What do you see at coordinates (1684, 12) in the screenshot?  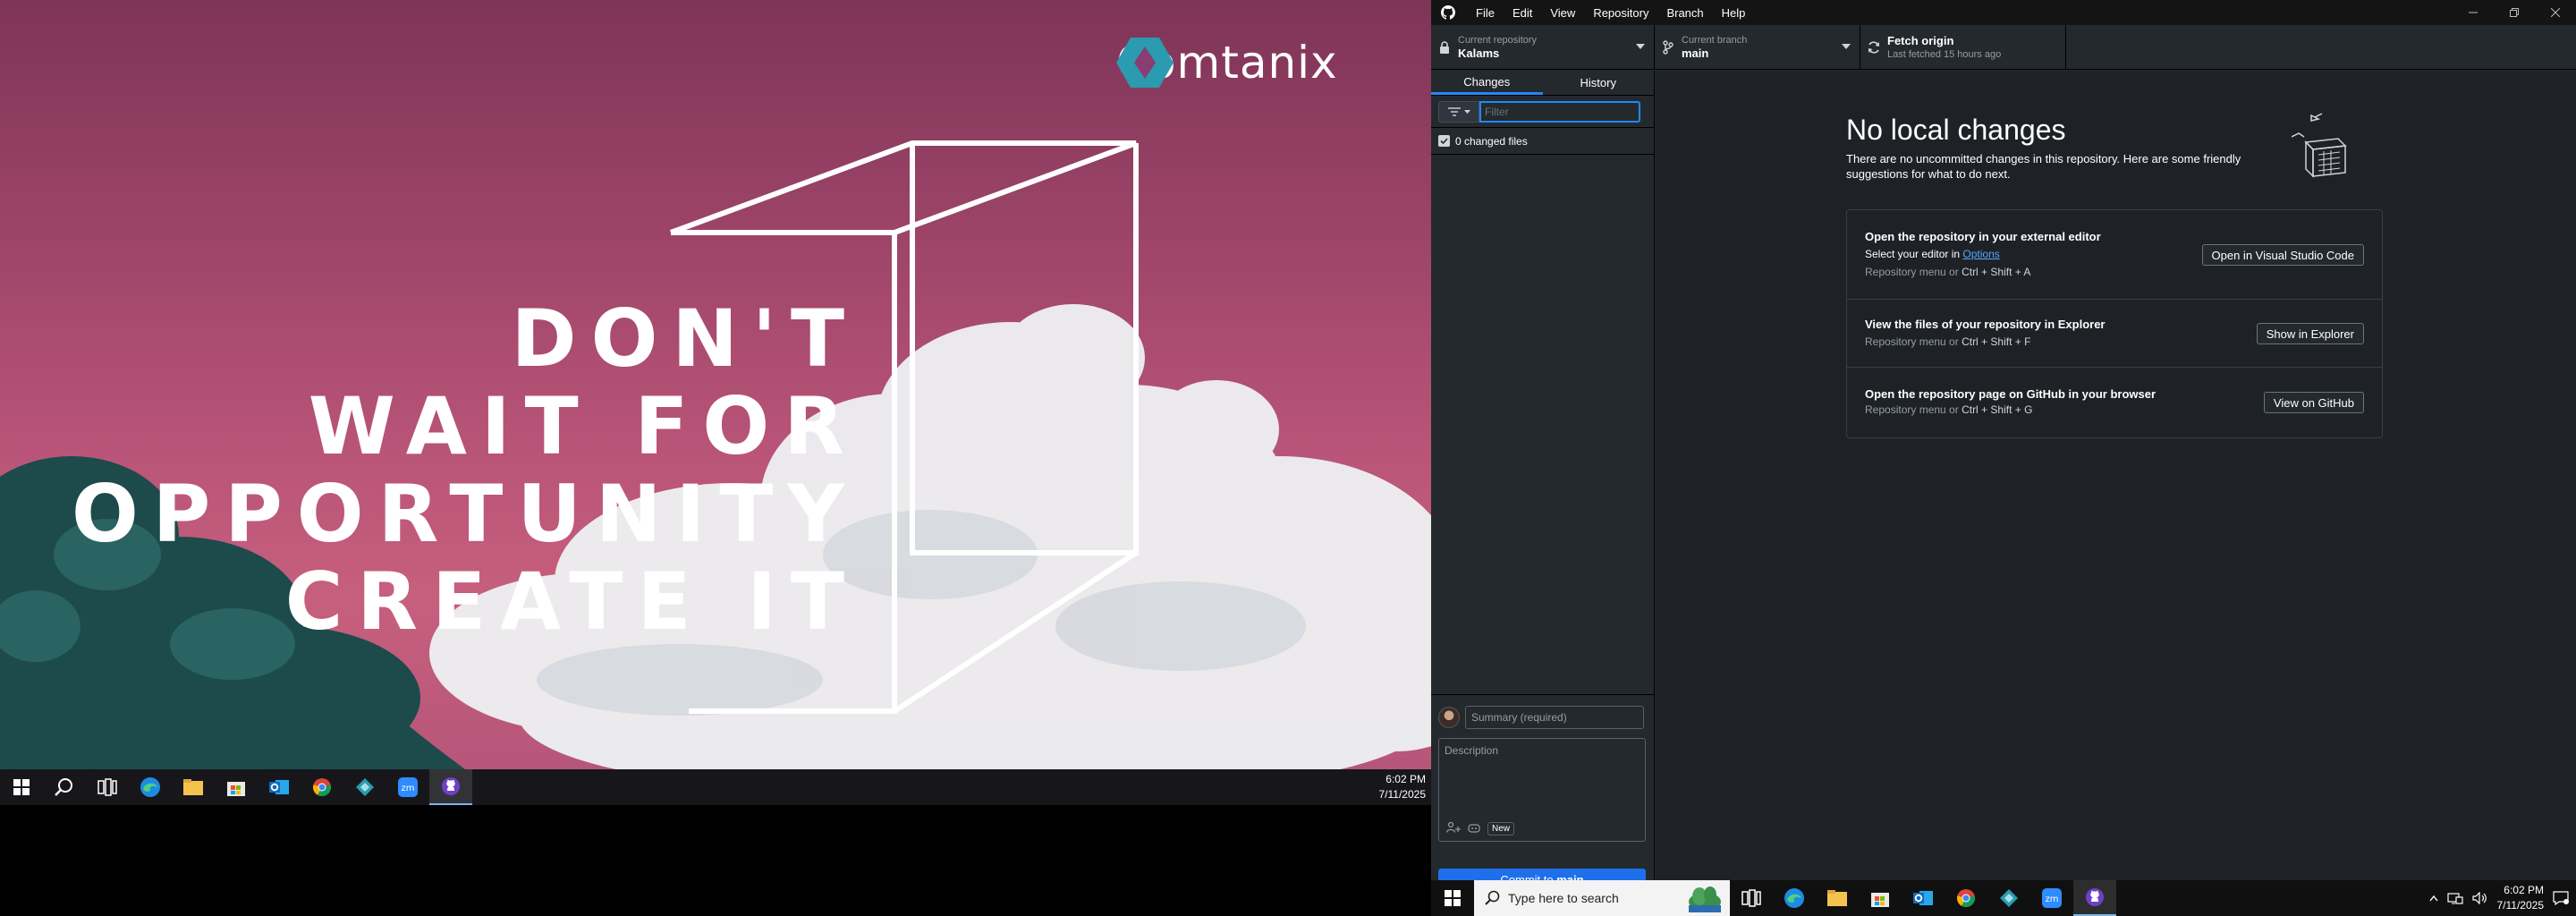 I see `menu-branch: Branch` at bounding box center [1684, 12].